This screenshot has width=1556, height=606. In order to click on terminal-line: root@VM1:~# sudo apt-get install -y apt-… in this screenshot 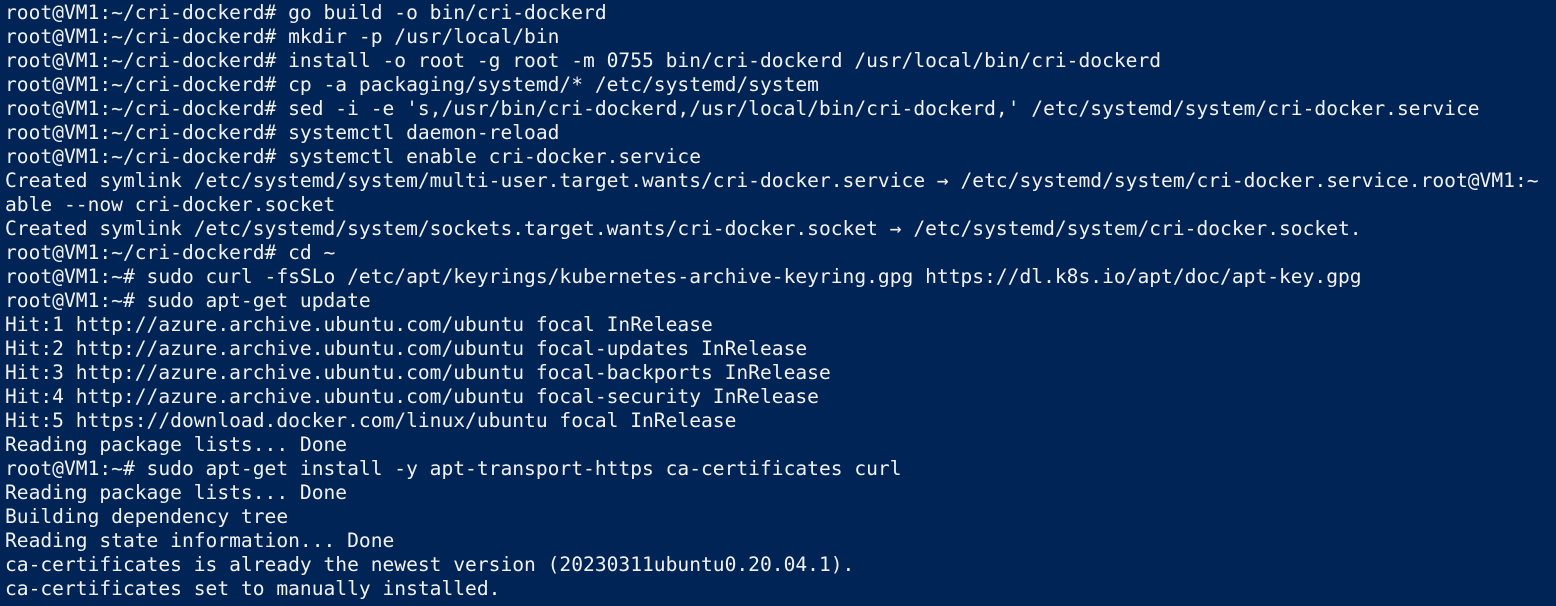, I will do `click(453, 468)`.